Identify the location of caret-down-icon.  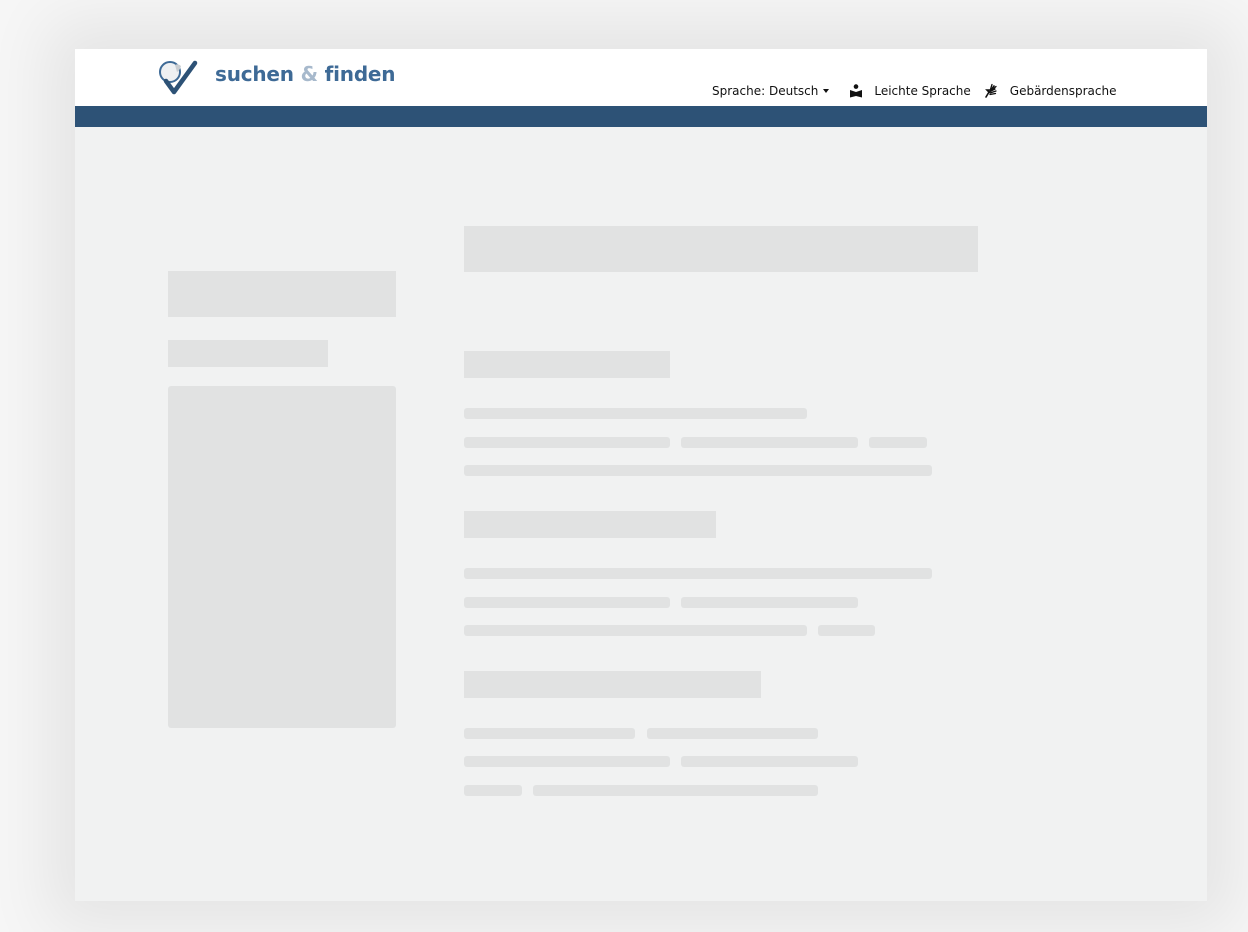
(826, 90).